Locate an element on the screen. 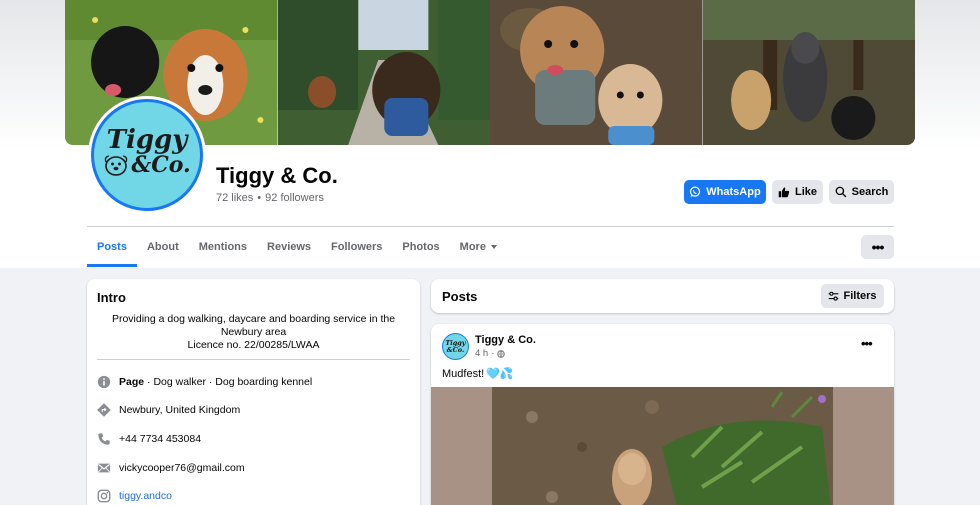 Image resolution: width=980 pixels, height=505 pixels. filters-button: Filters is located at coordinates (852, 296).